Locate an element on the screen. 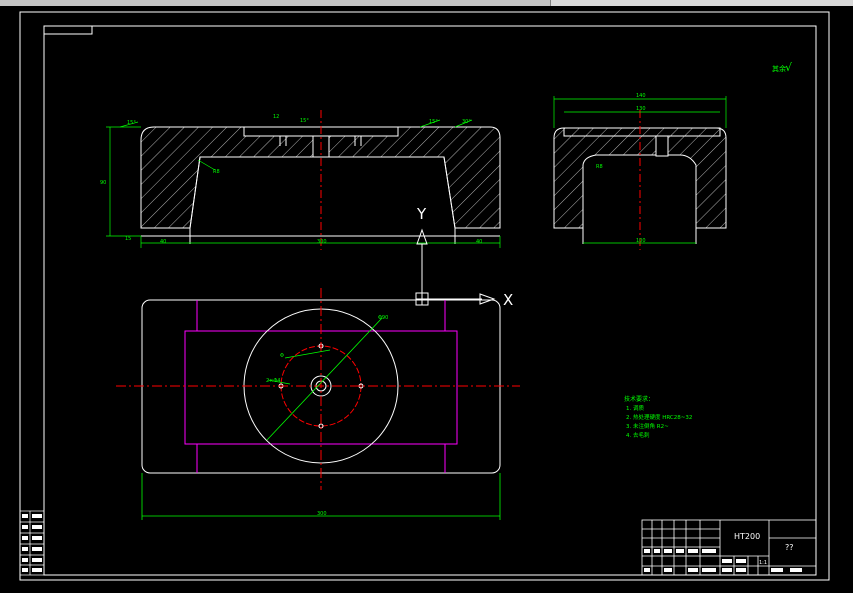  revision-table is located at coordinates (32, 543).